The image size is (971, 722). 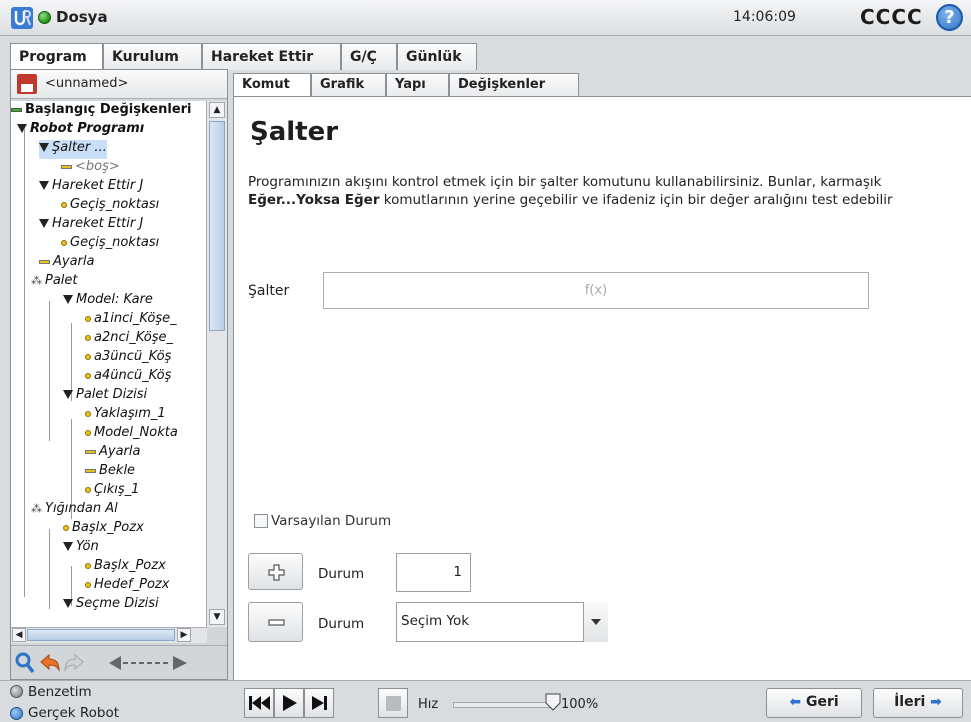 I want to click on tree-item: Model: Kare, so click(x=108, y=301).